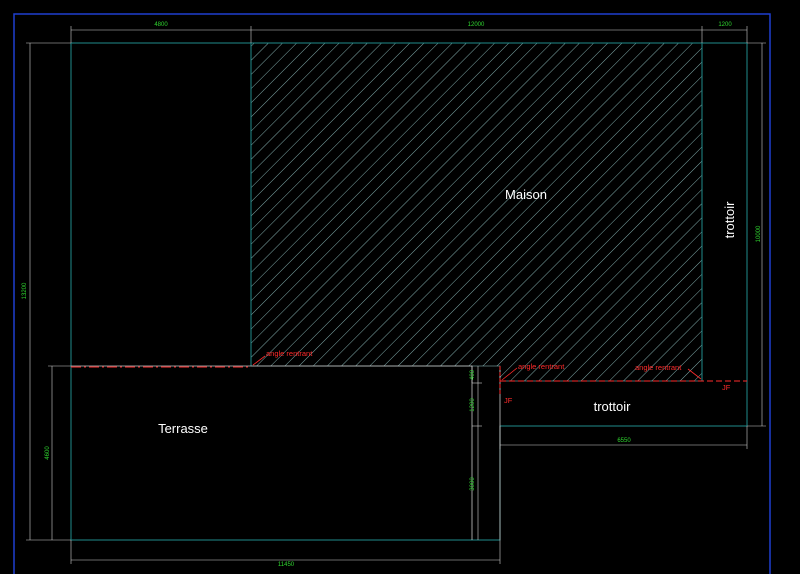 This screenshot has width=800, height=574. I want to click on label-trottoir-vertical: trottoir, so click(729, 220).